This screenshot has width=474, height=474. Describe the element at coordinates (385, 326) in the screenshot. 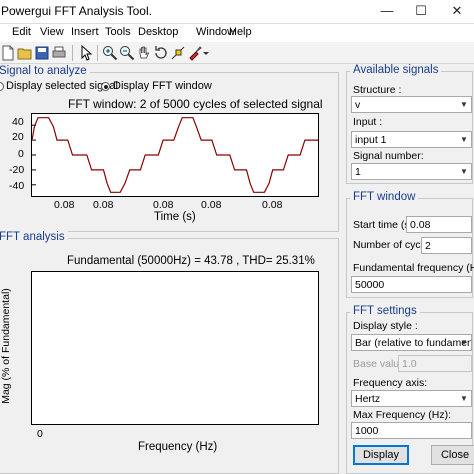

I see `display-style-label: Display style :` at that location.